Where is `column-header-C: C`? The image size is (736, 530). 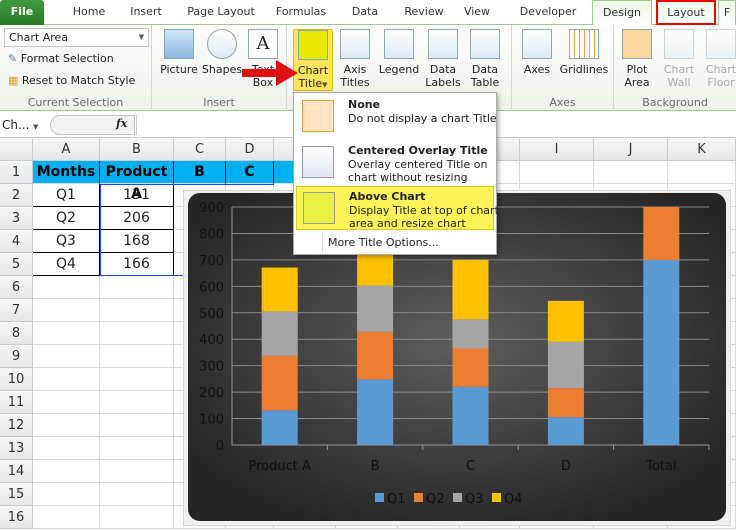 column-header-C: C is located at coordinates (200, 150).